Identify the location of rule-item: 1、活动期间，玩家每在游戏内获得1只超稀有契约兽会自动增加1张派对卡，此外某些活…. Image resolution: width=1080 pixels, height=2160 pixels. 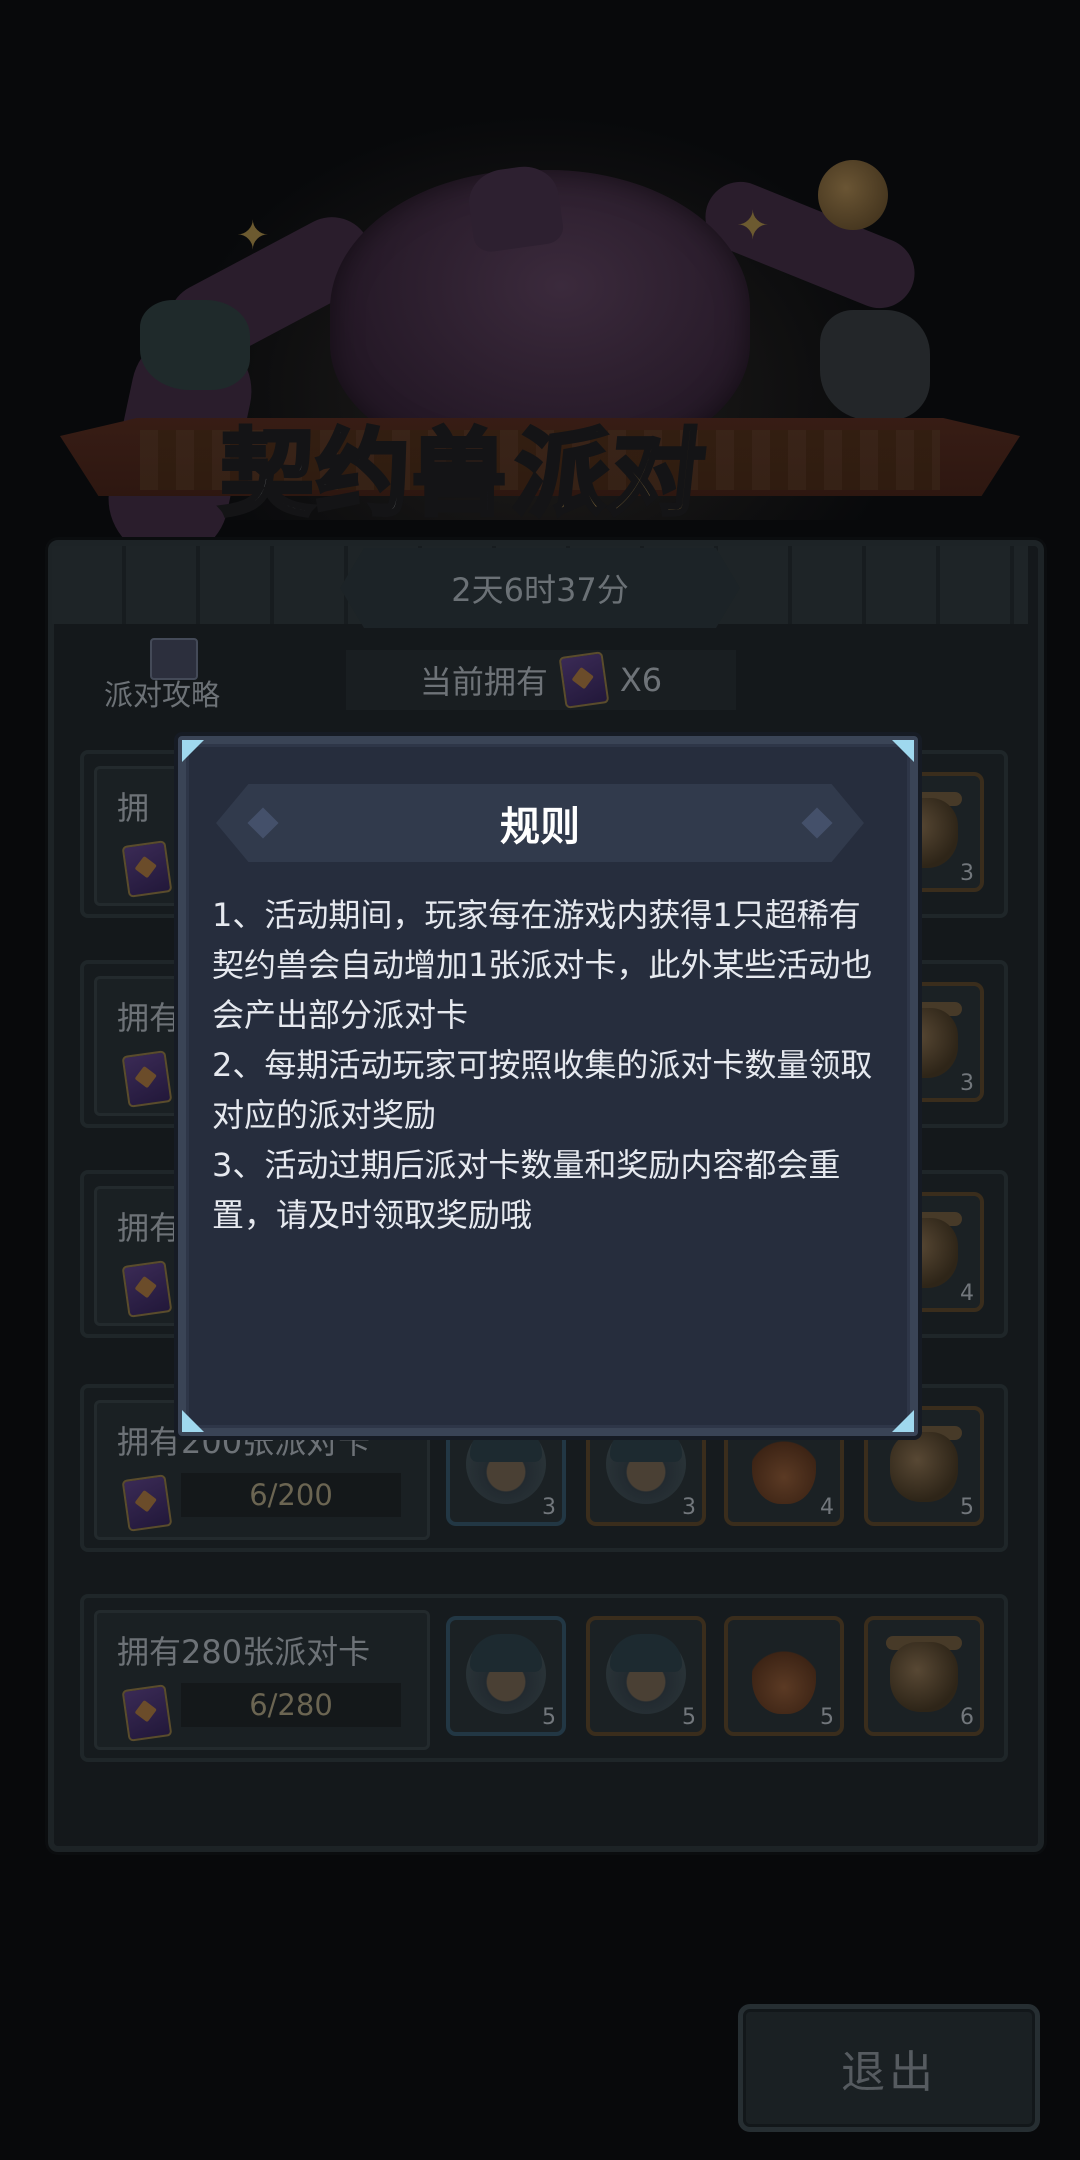
(542, 965).